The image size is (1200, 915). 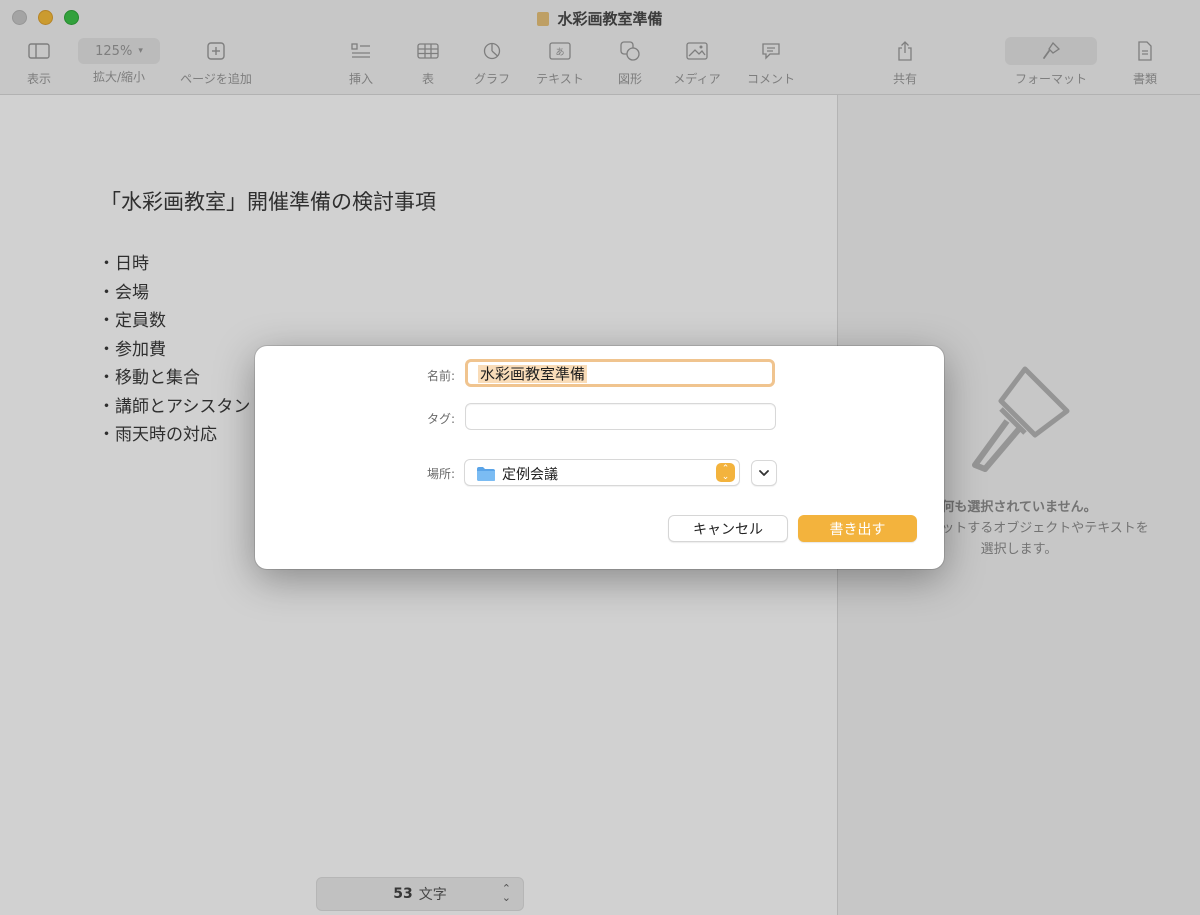 What do you see at coordinates (486, 474) in the screenshot?
I see `folder-icon` at bounding box center [486, 474].